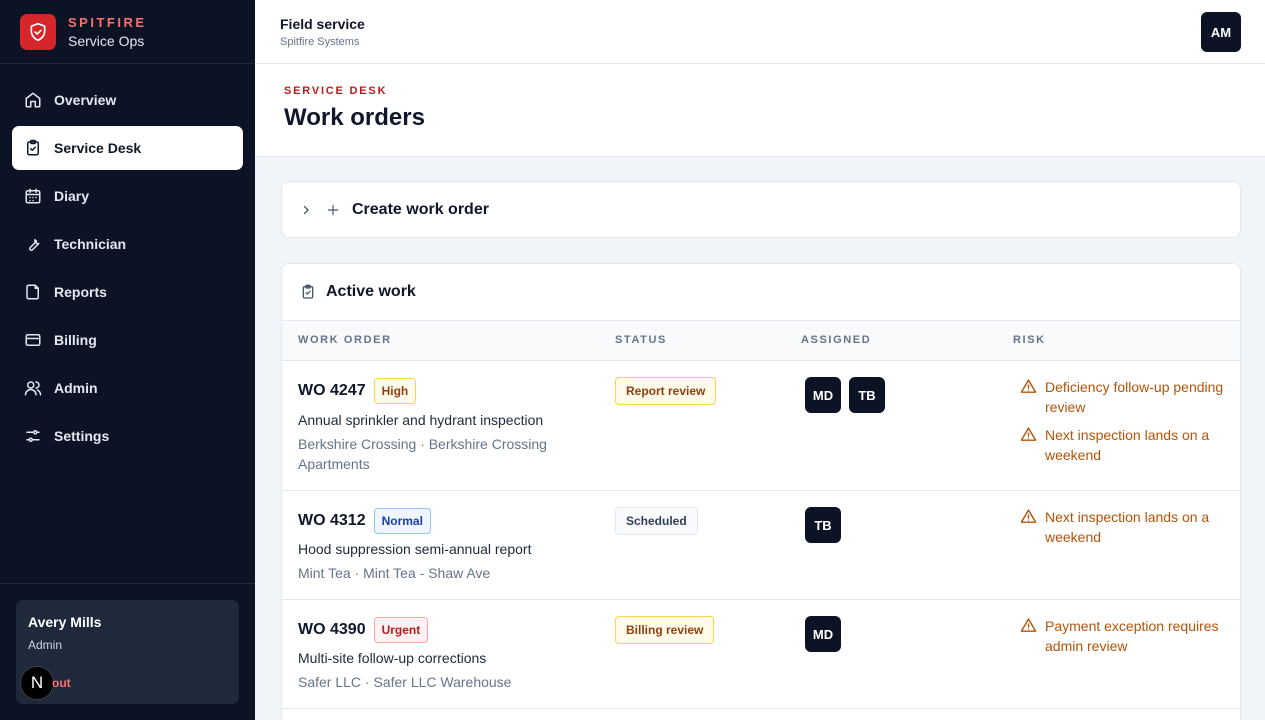 Image resolution: width=1265 pixels, height=720 pixels. I want to click on risk-list: Payment exception requires admin review, so click(1125, 640).